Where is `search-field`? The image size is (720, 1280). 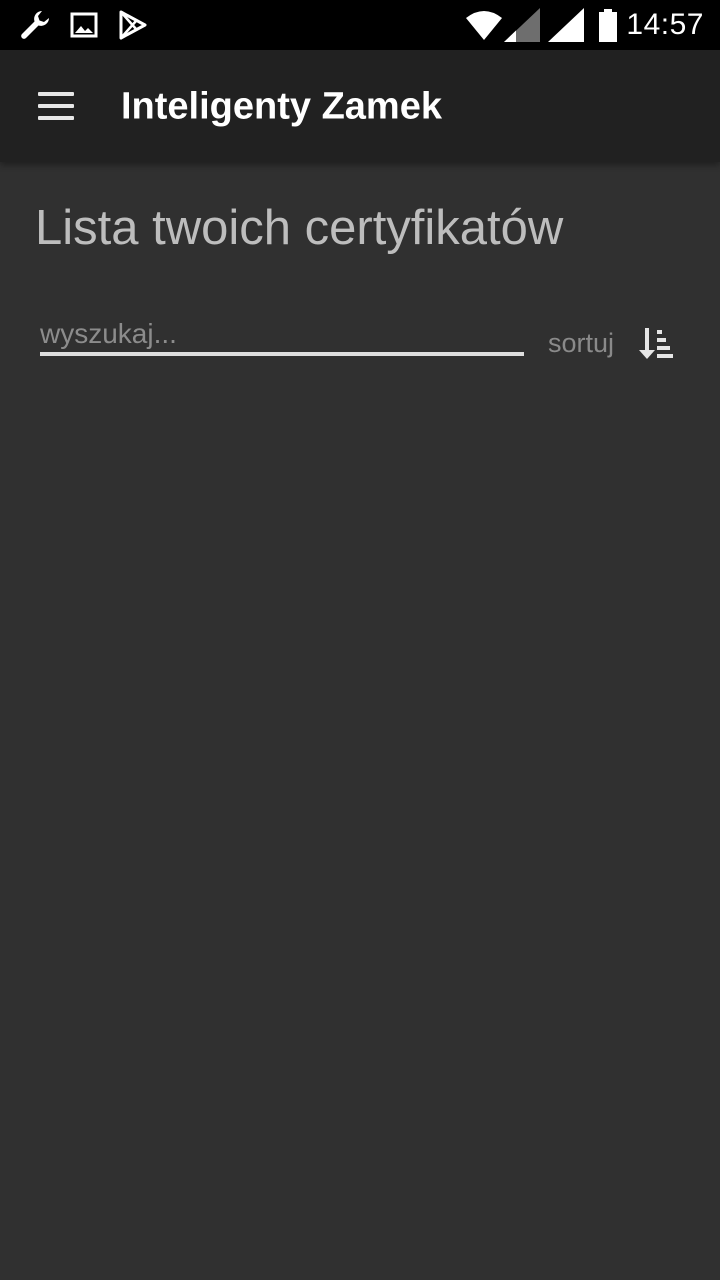
search-field is located at coordinates (282, 339).